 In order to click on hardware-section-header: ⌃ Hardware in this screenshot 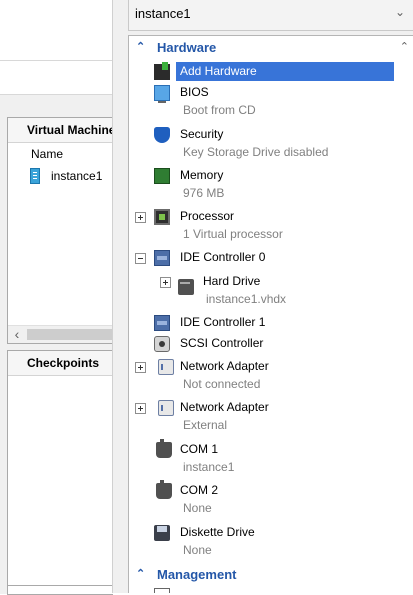, I will do `click(264, 47)`.